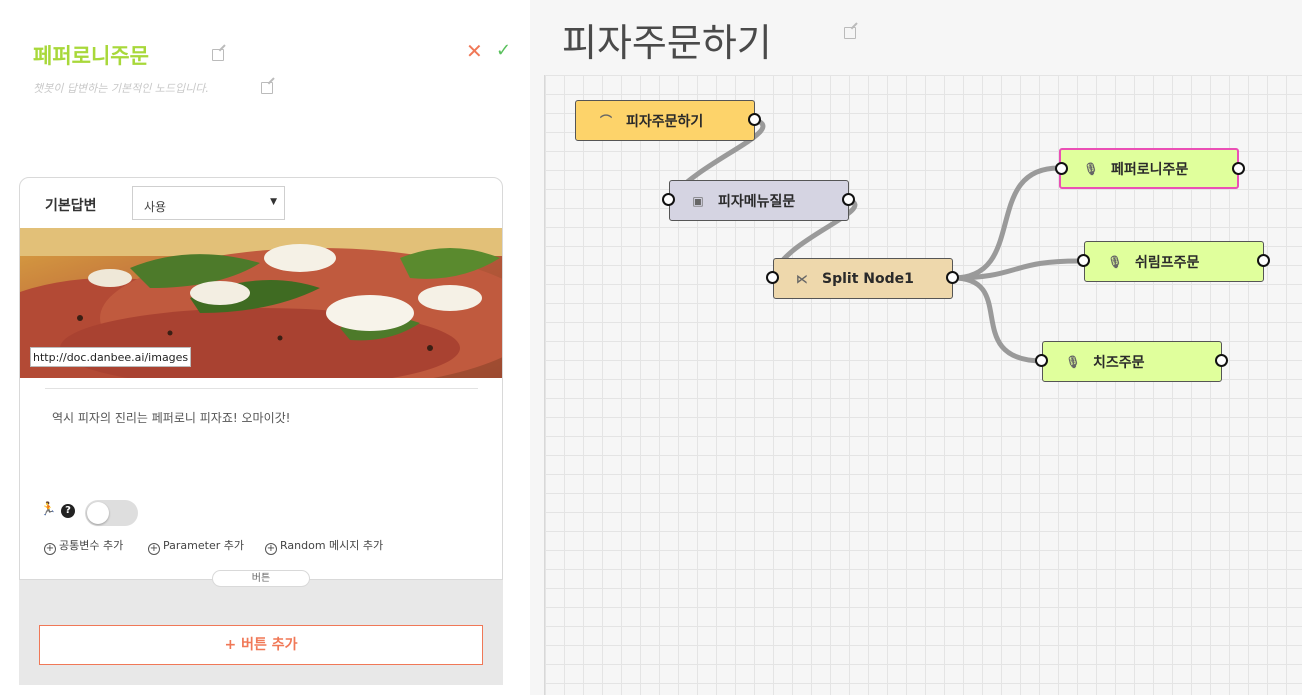  What do you see at coordinates (91, 545) in the screenshot?
I see `add-link-label: 공통변수 추가` at bounding box center [91, 545].